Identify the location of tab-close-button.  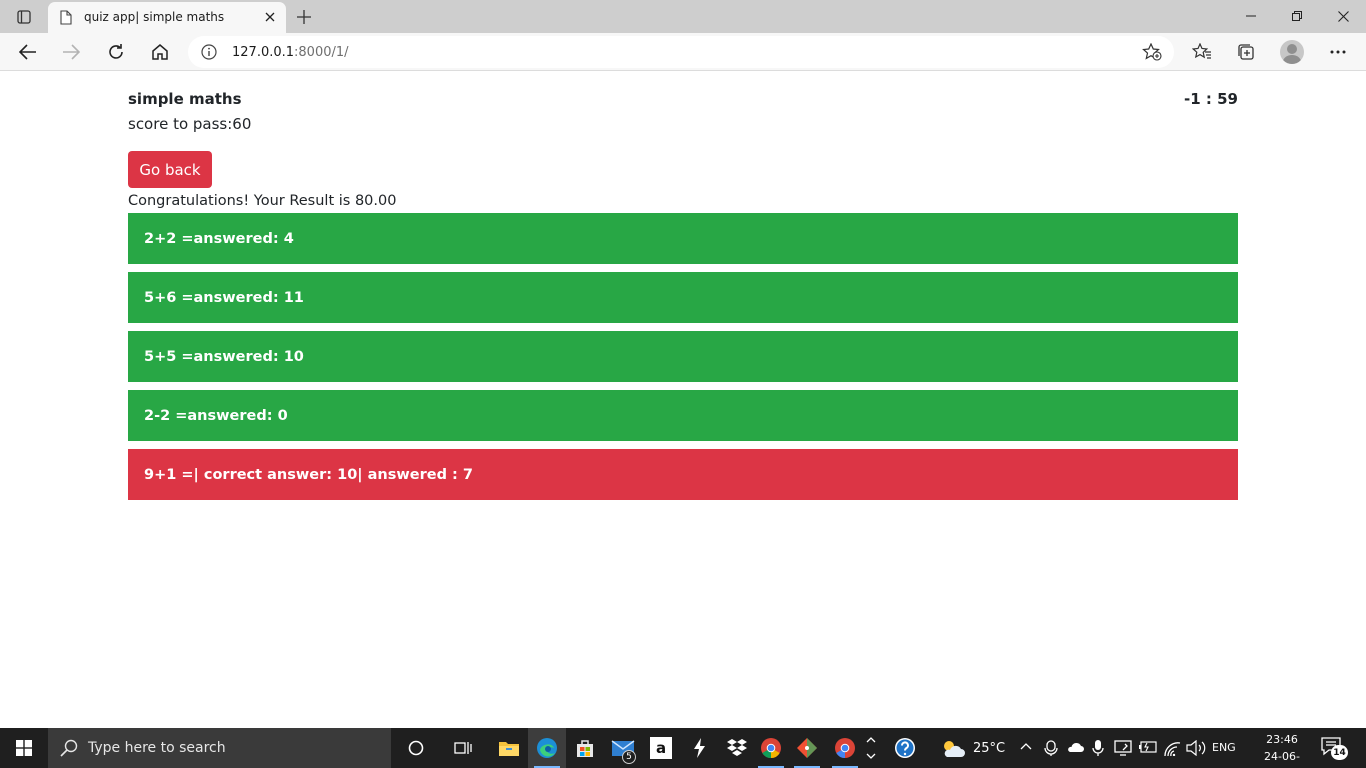
(270, 17).